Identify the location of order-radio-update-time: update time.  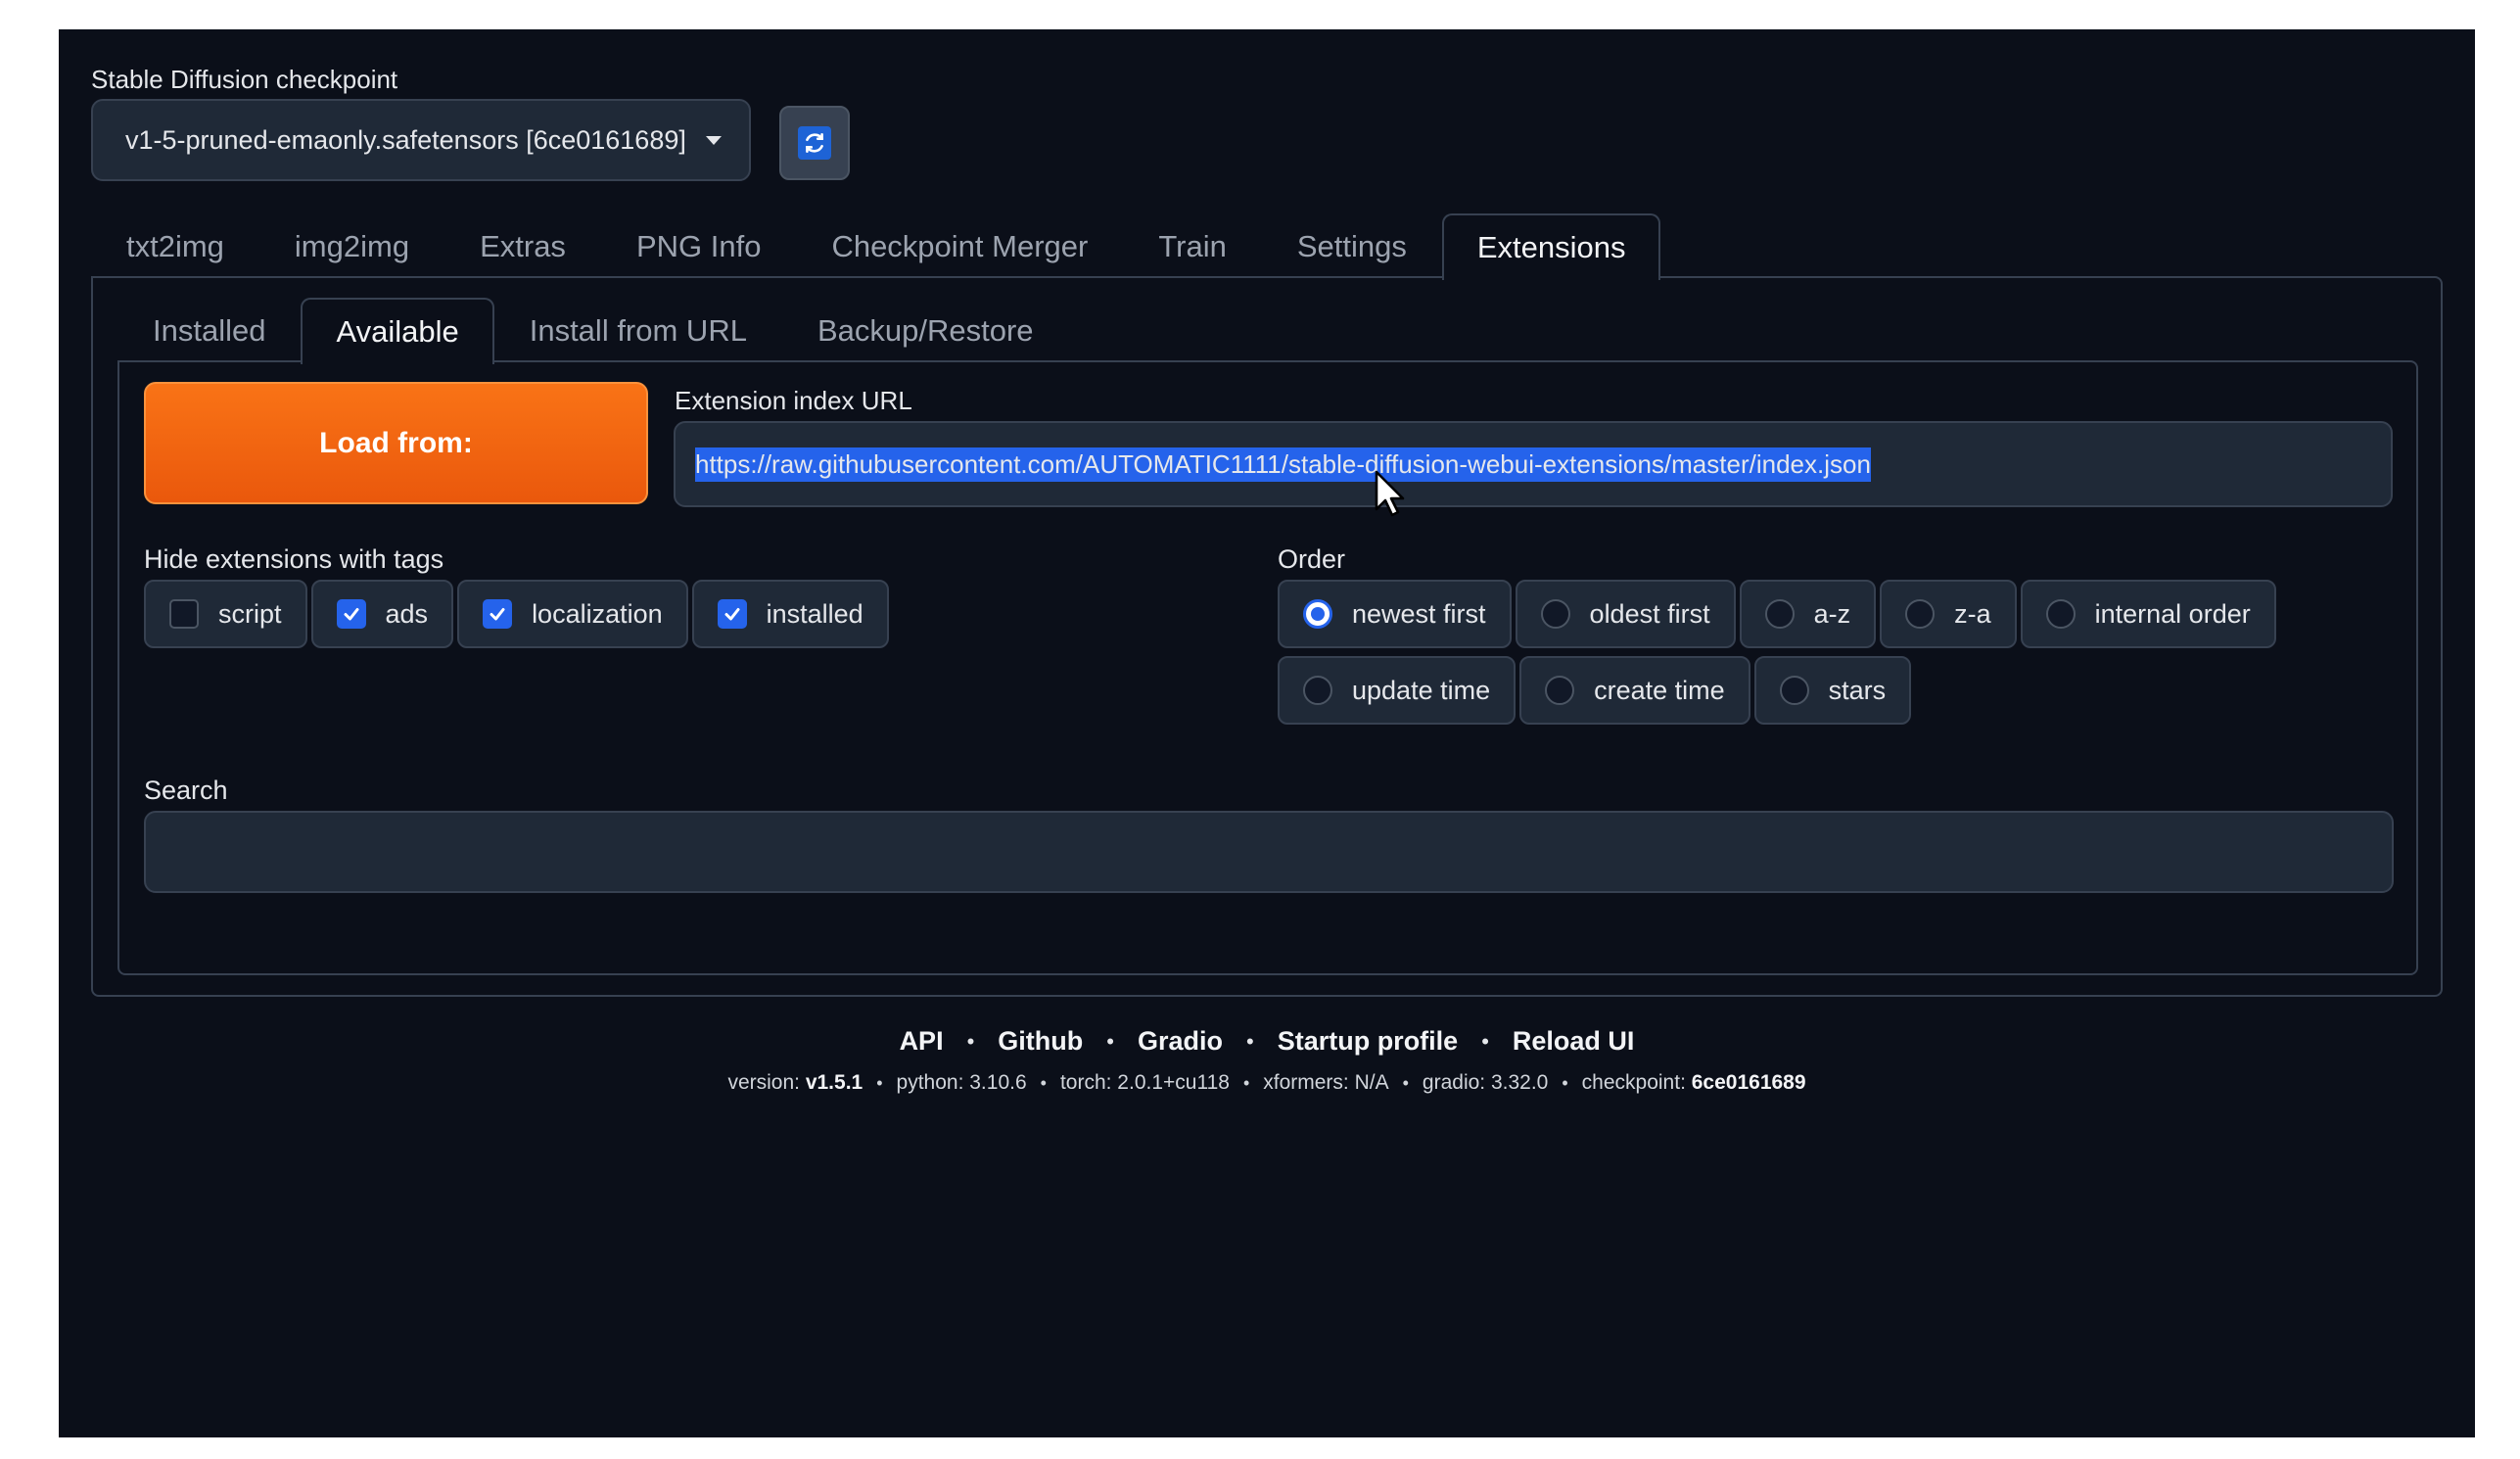
(1397, 690).